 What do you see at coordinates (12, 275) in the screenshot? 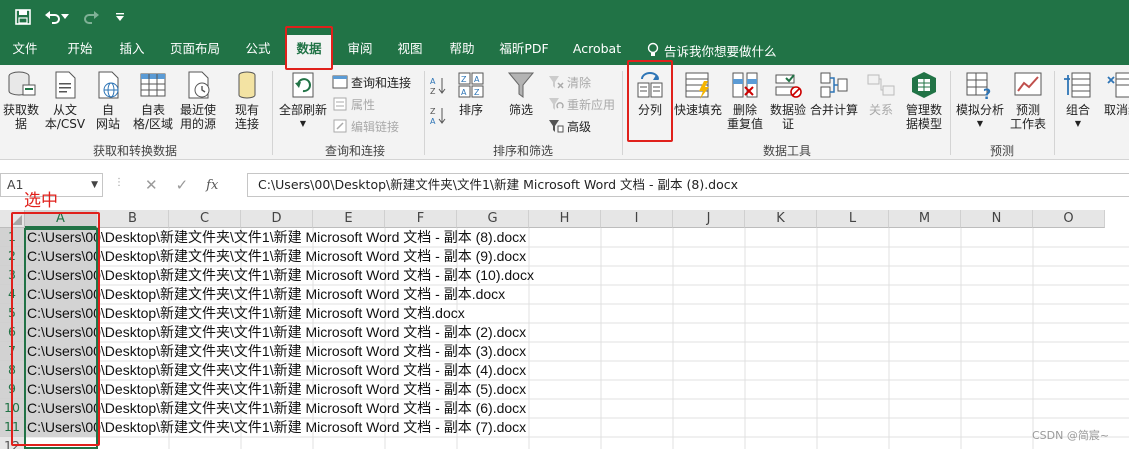
I see `row-header-3: 3` at bounding box center [12, 275].